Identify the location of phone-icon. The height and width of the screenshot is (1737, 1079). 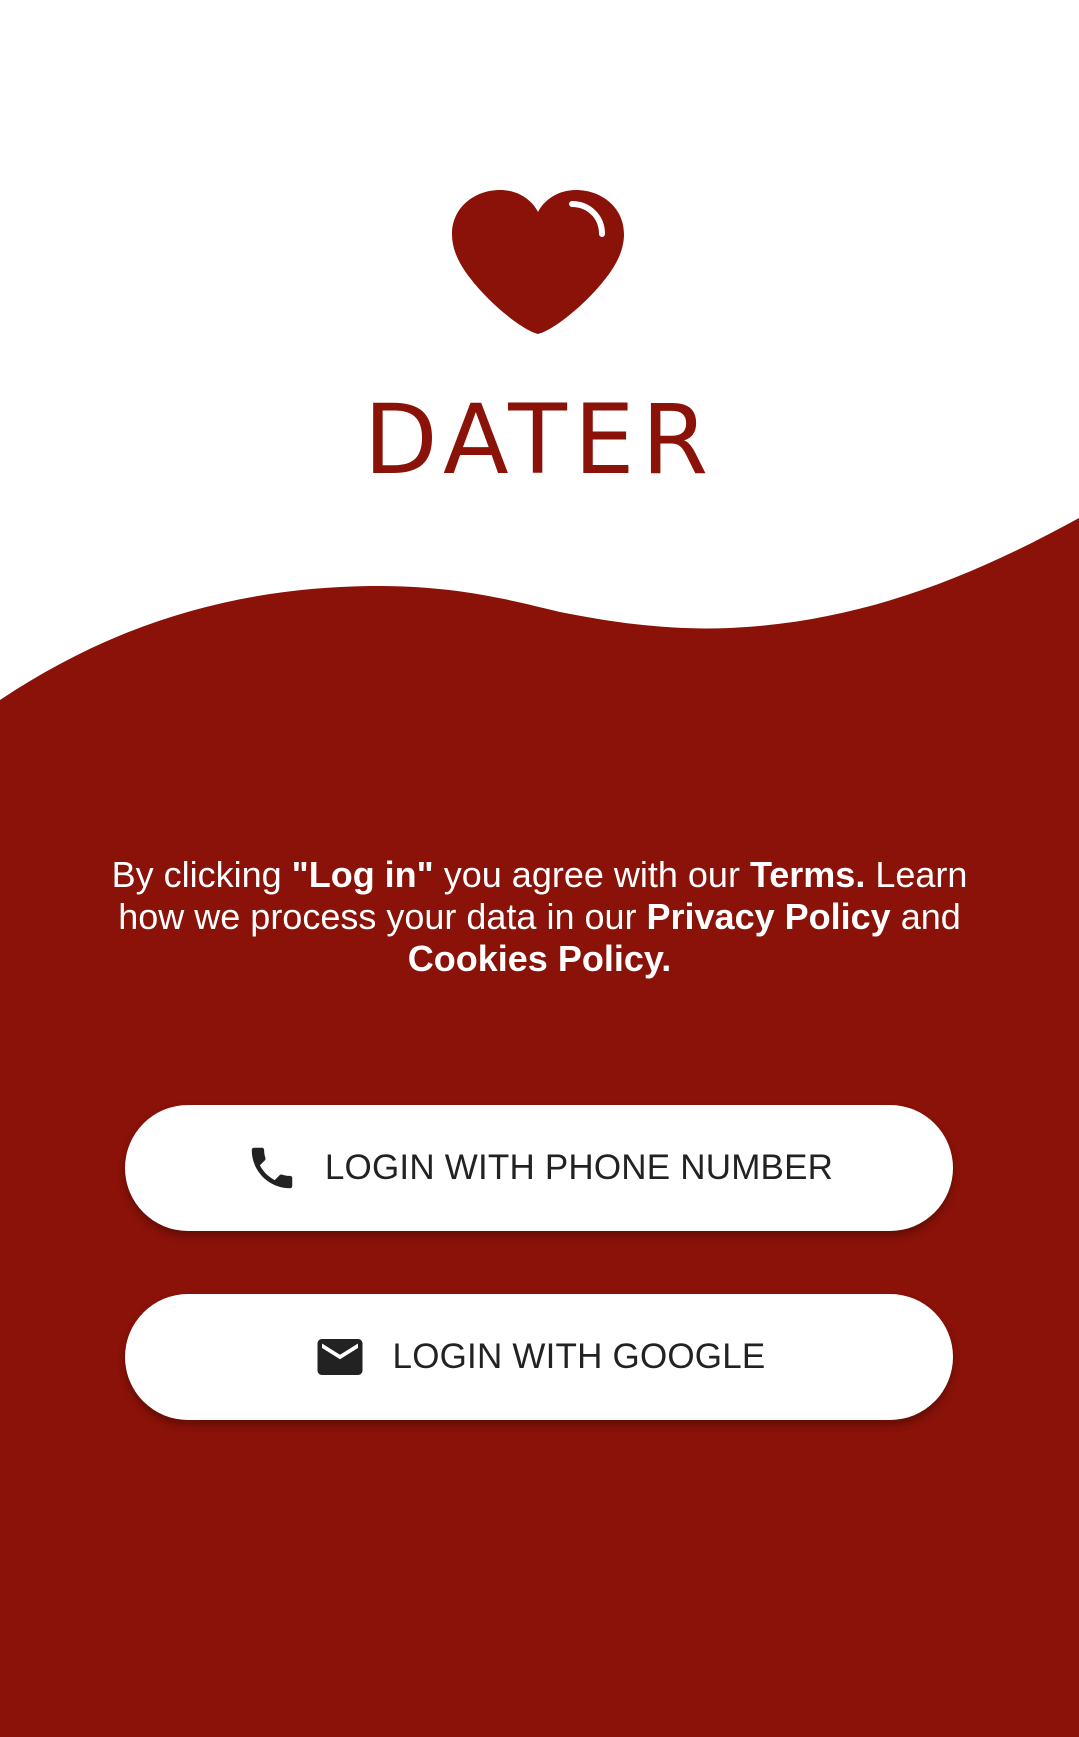
(272, 1168).